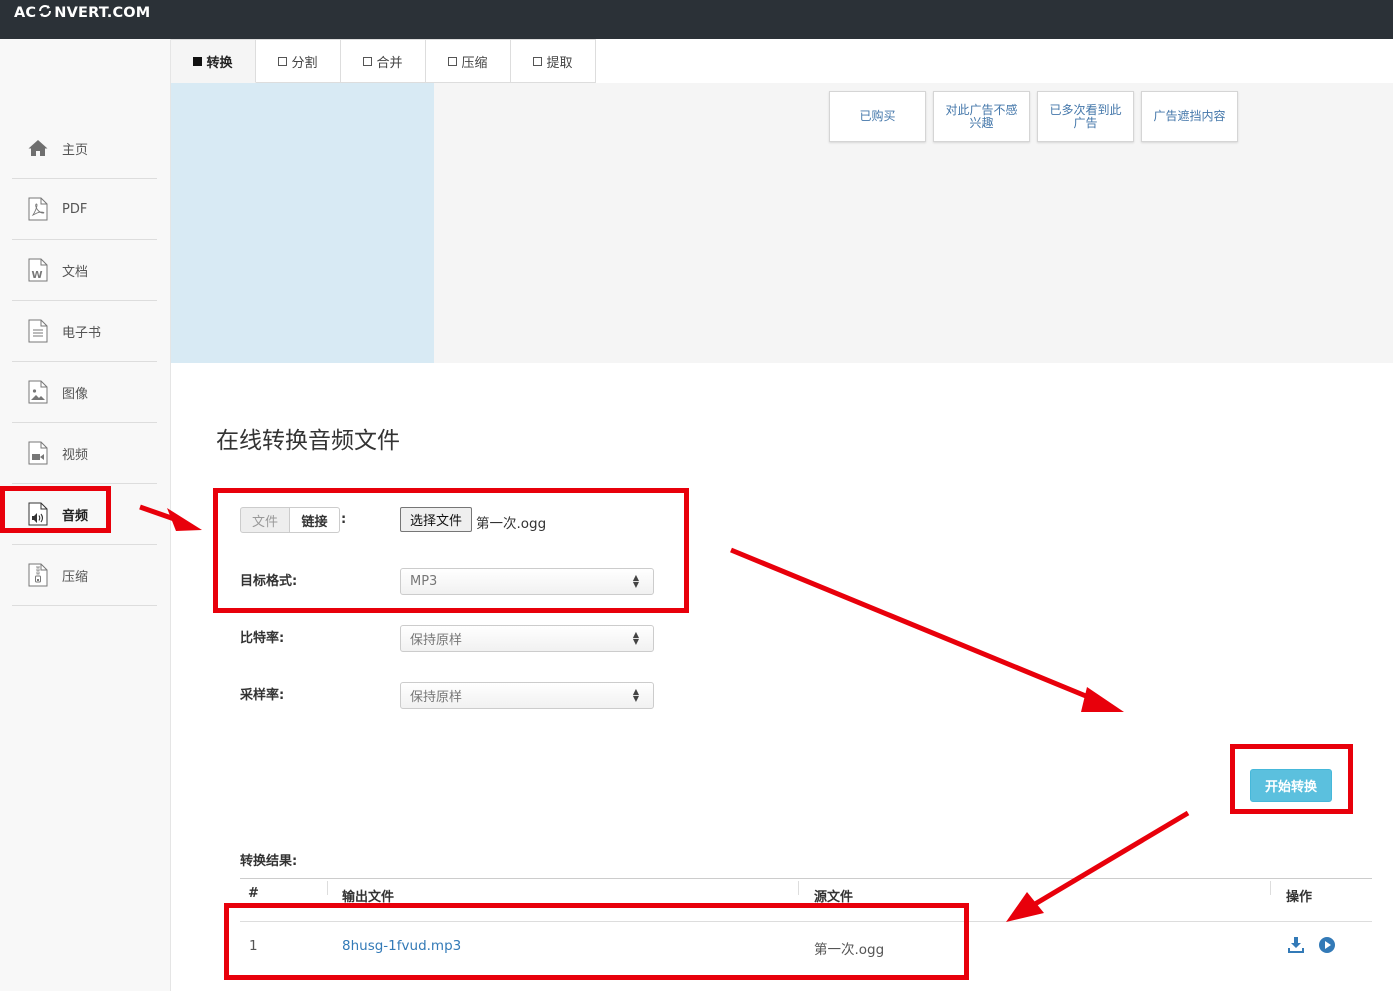 The image size is (1393, 991). I want to click on toggle-file-button: 文件, so click(265, 520).